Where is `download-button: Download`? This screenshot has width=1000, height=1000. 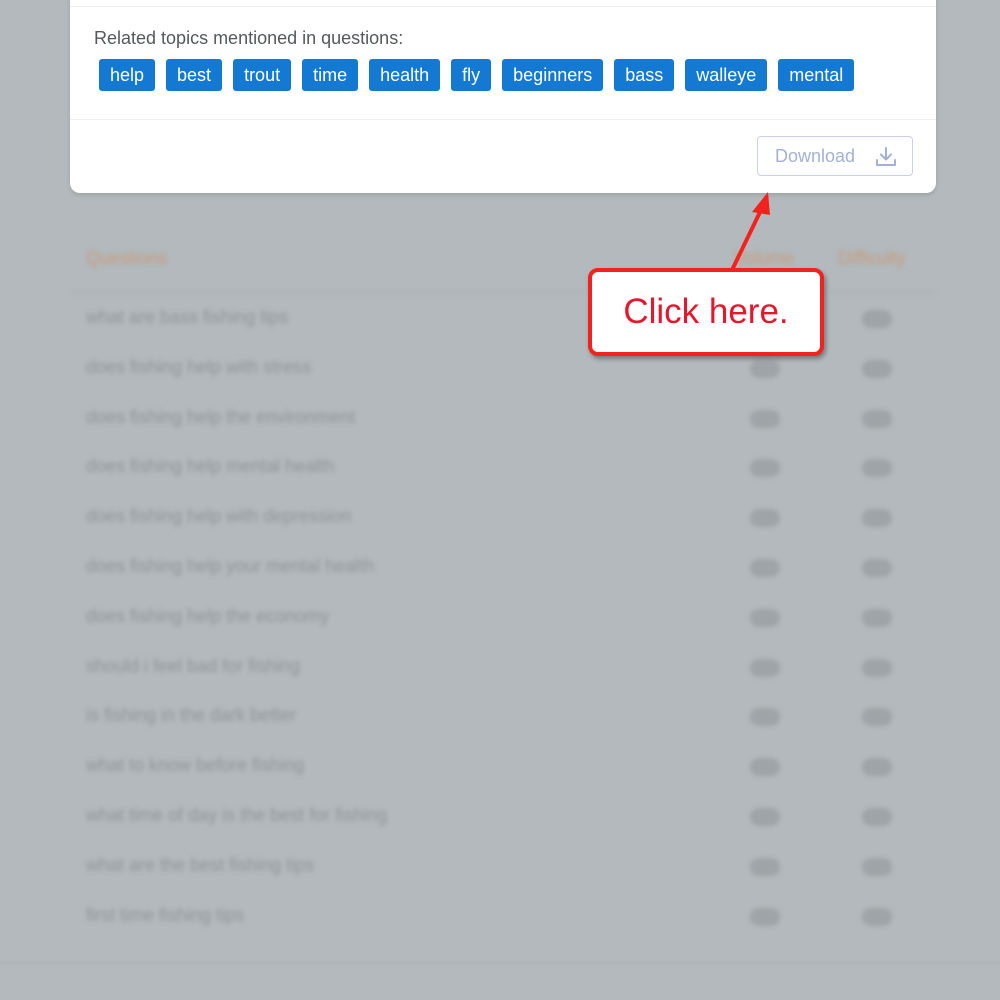
download-button: Download is located at coordinates (835, 156).